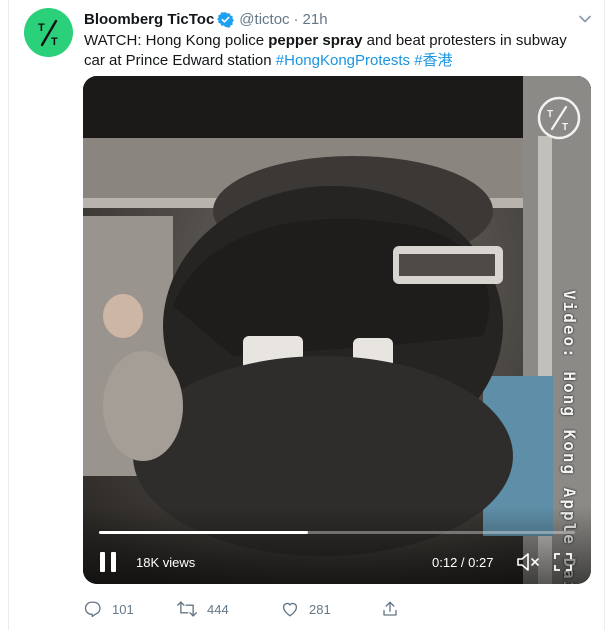 The width and height of the screenshot is (612, 630). I want to click on tweet-header: Bloomberg TicToc @tictoc · 21h, so click(206, 19).